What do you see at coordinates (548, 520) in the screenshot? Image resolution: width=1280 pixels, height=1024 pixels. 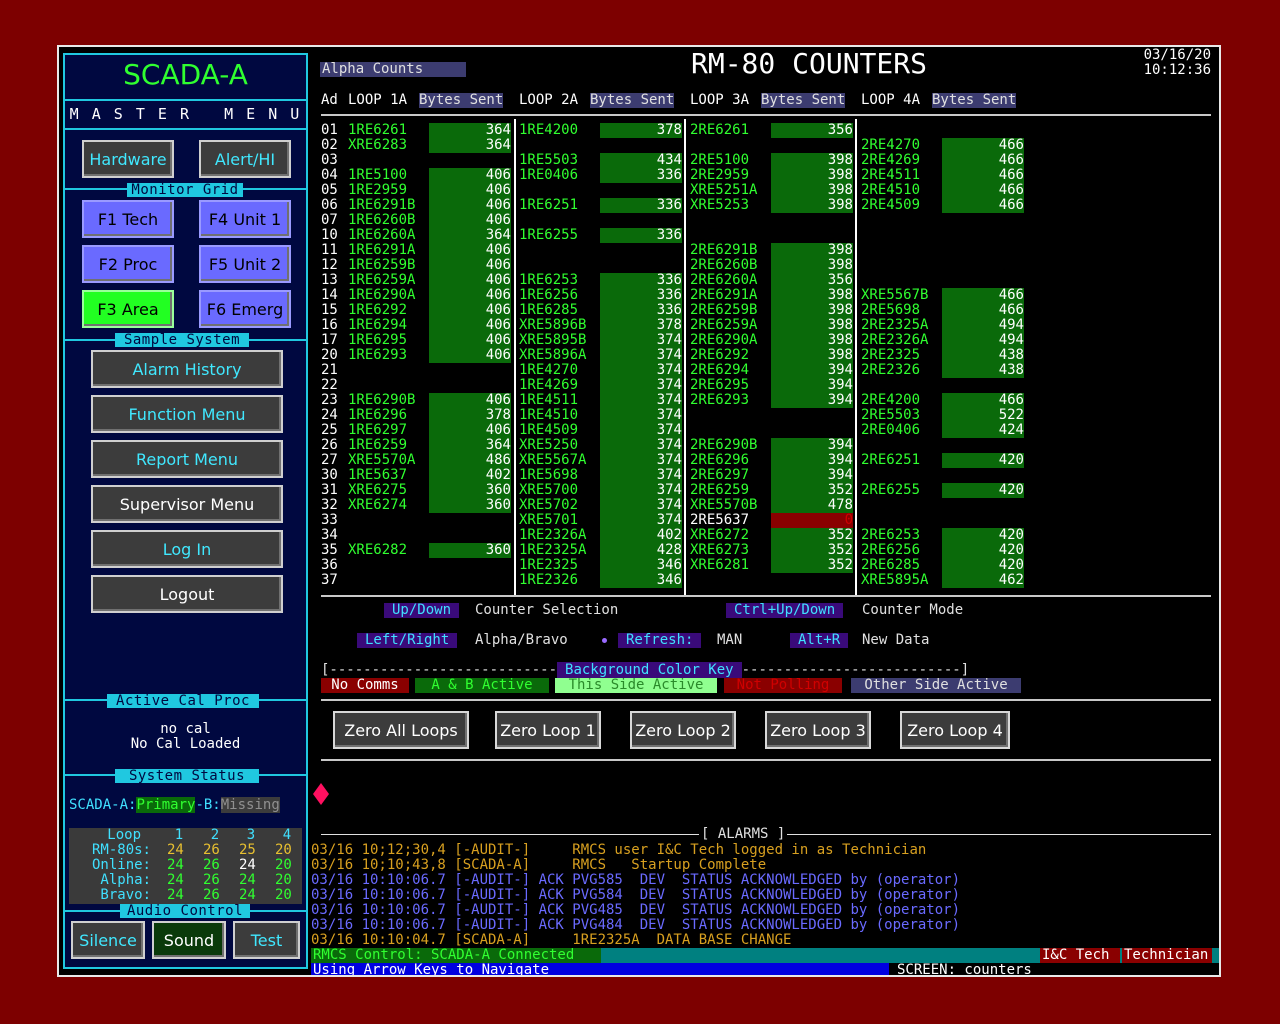 I see `rm80-name: XRE5701` at bounding box center [548, 520].